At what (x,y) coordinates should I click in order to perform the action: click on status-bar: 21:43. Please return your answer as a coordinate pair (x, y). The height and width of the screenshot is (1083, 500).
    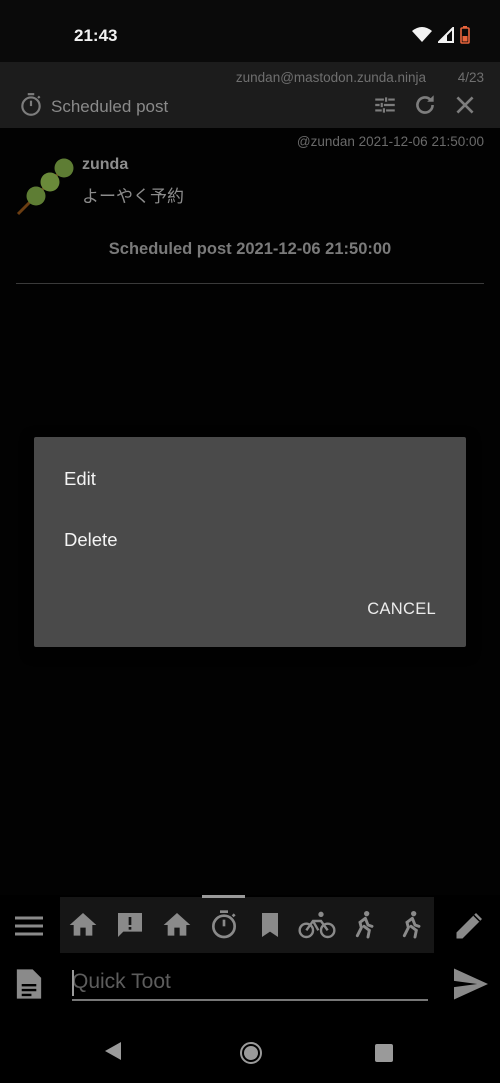
    Looking at the image, I should click on (250, 31).